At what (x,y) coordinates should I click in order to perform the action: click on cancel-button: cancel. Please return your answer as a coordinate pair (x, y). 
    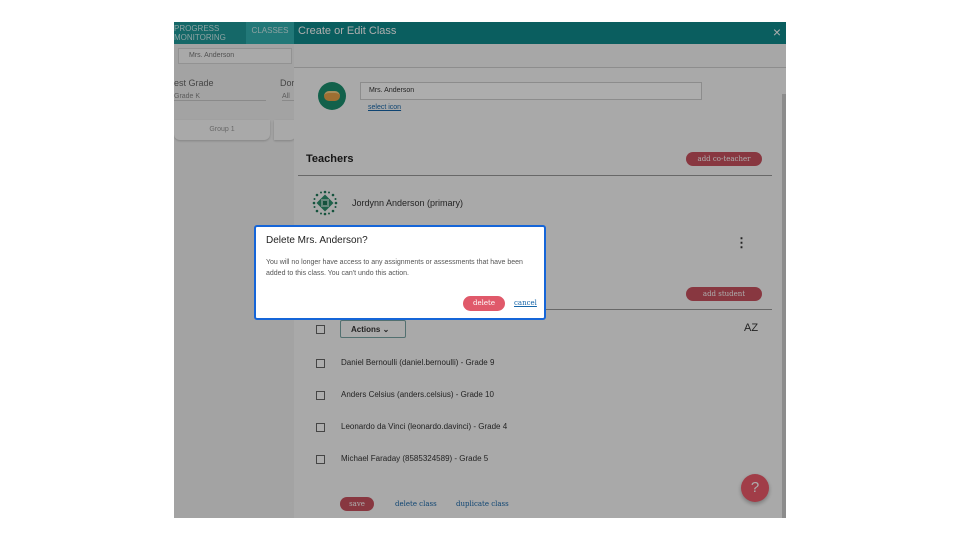
    Looking at the image, I should click on (525, 303).